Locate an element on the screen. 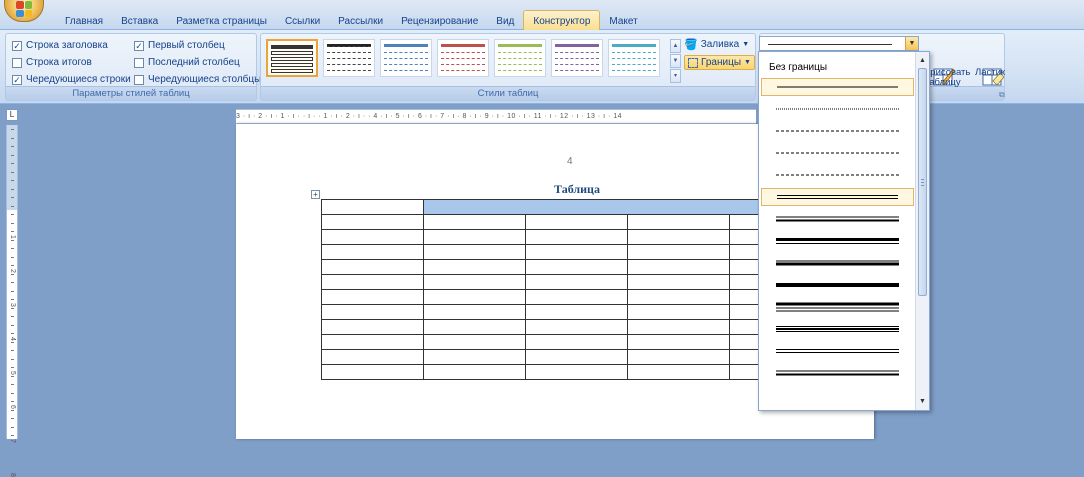 The height and width of the screenshot is (477, 1084). tab-5: Рецензирование is located at coordinates (439, 22).